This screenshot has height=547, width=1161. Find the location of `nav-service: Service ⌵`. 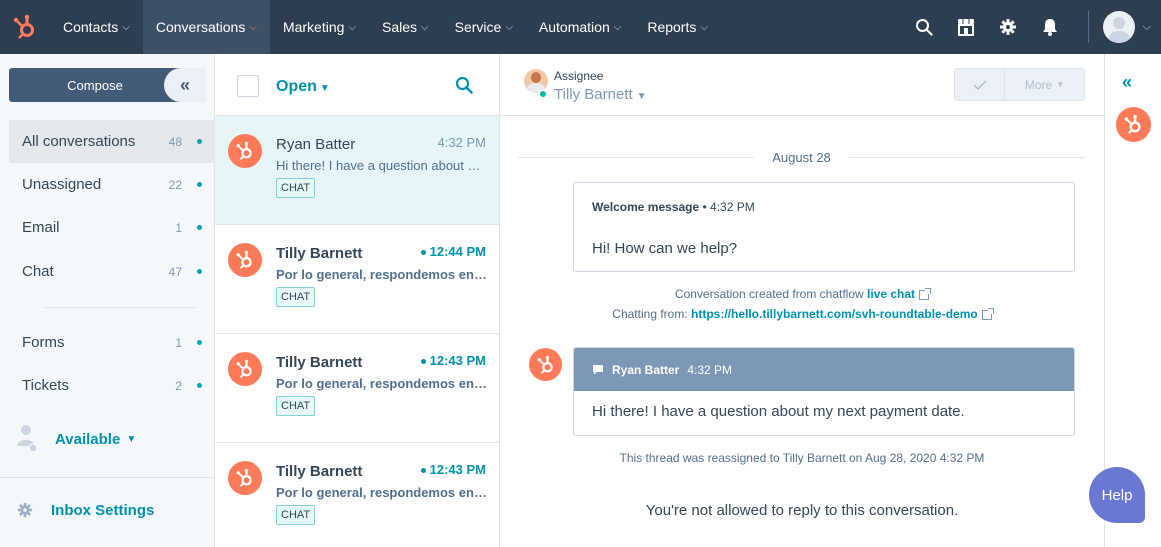

nav-service: Service ⌵ is located at coordinates (484, 27).